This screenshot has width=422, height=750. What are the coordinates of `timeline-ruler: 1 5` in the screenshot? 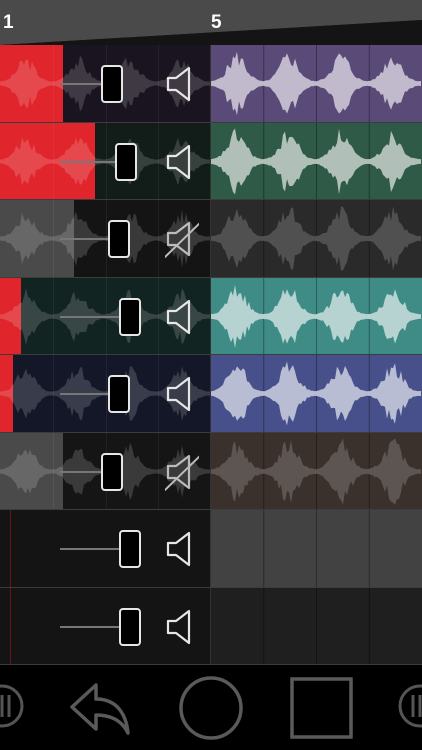 It's located at (211, 22).